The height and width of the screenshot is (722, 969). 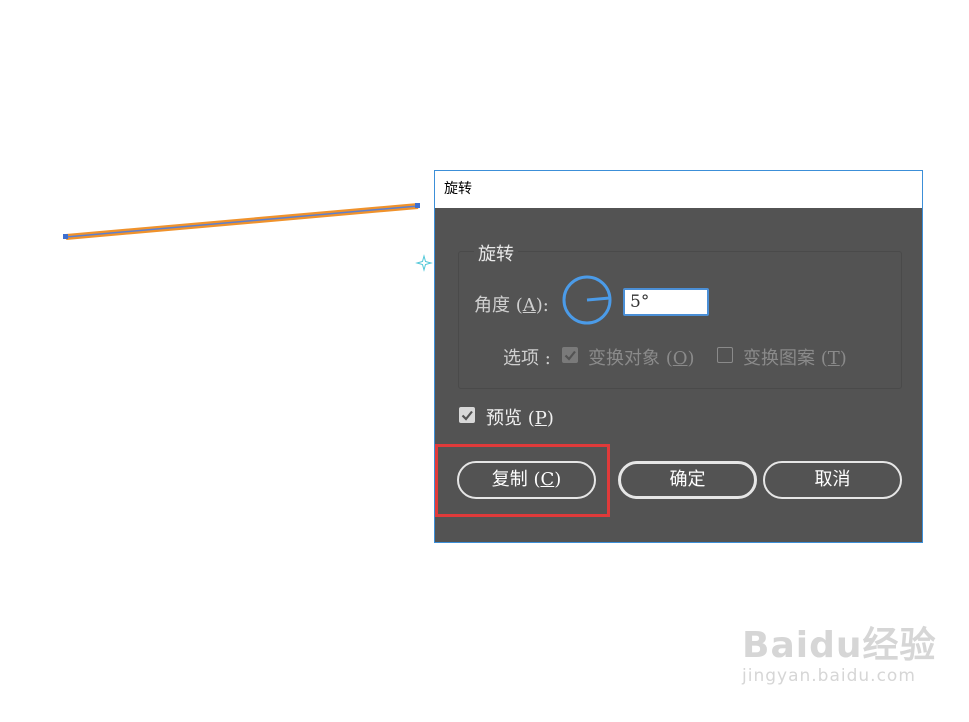 What do you see at coordinates (424, 263) in the screenshot?
I see `rotation-origin-icon` at bounding box center [424, 263].